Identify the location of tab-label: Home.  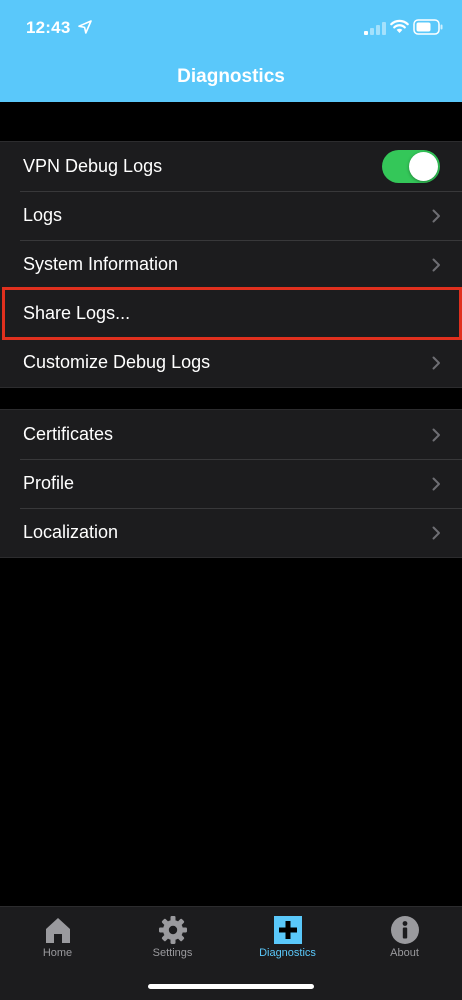
(57, 953).